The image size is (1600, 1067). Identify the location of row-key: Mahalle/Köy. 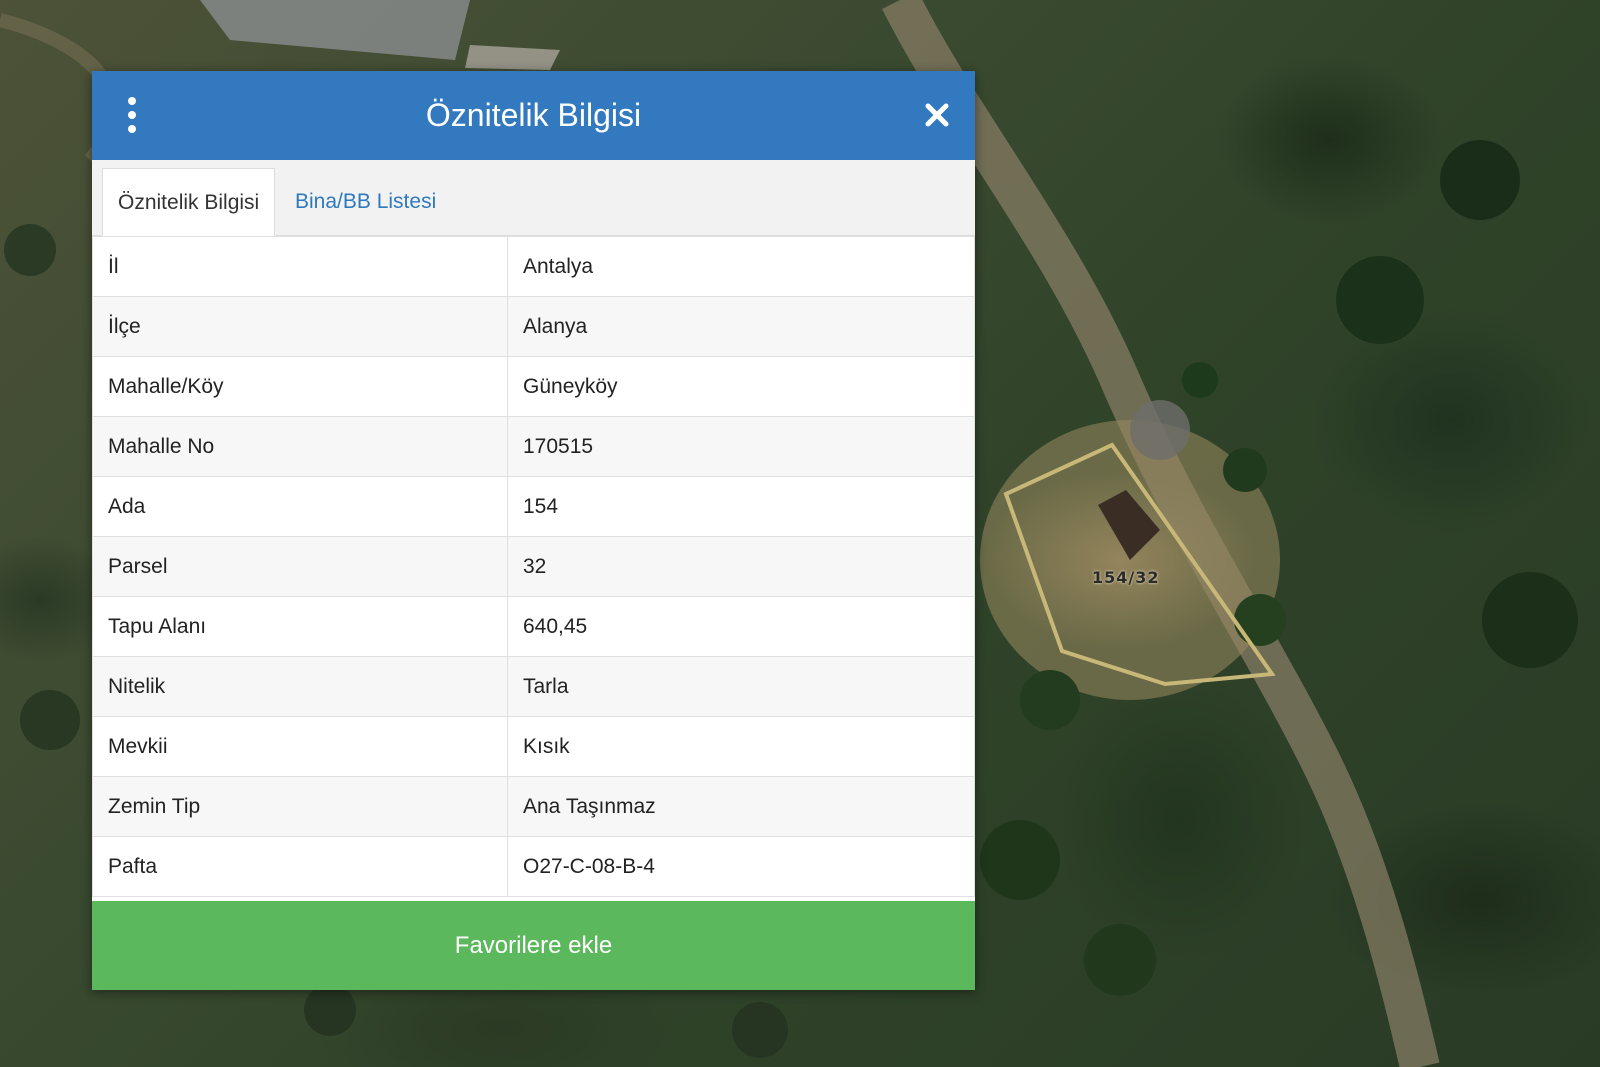
(300, 386).